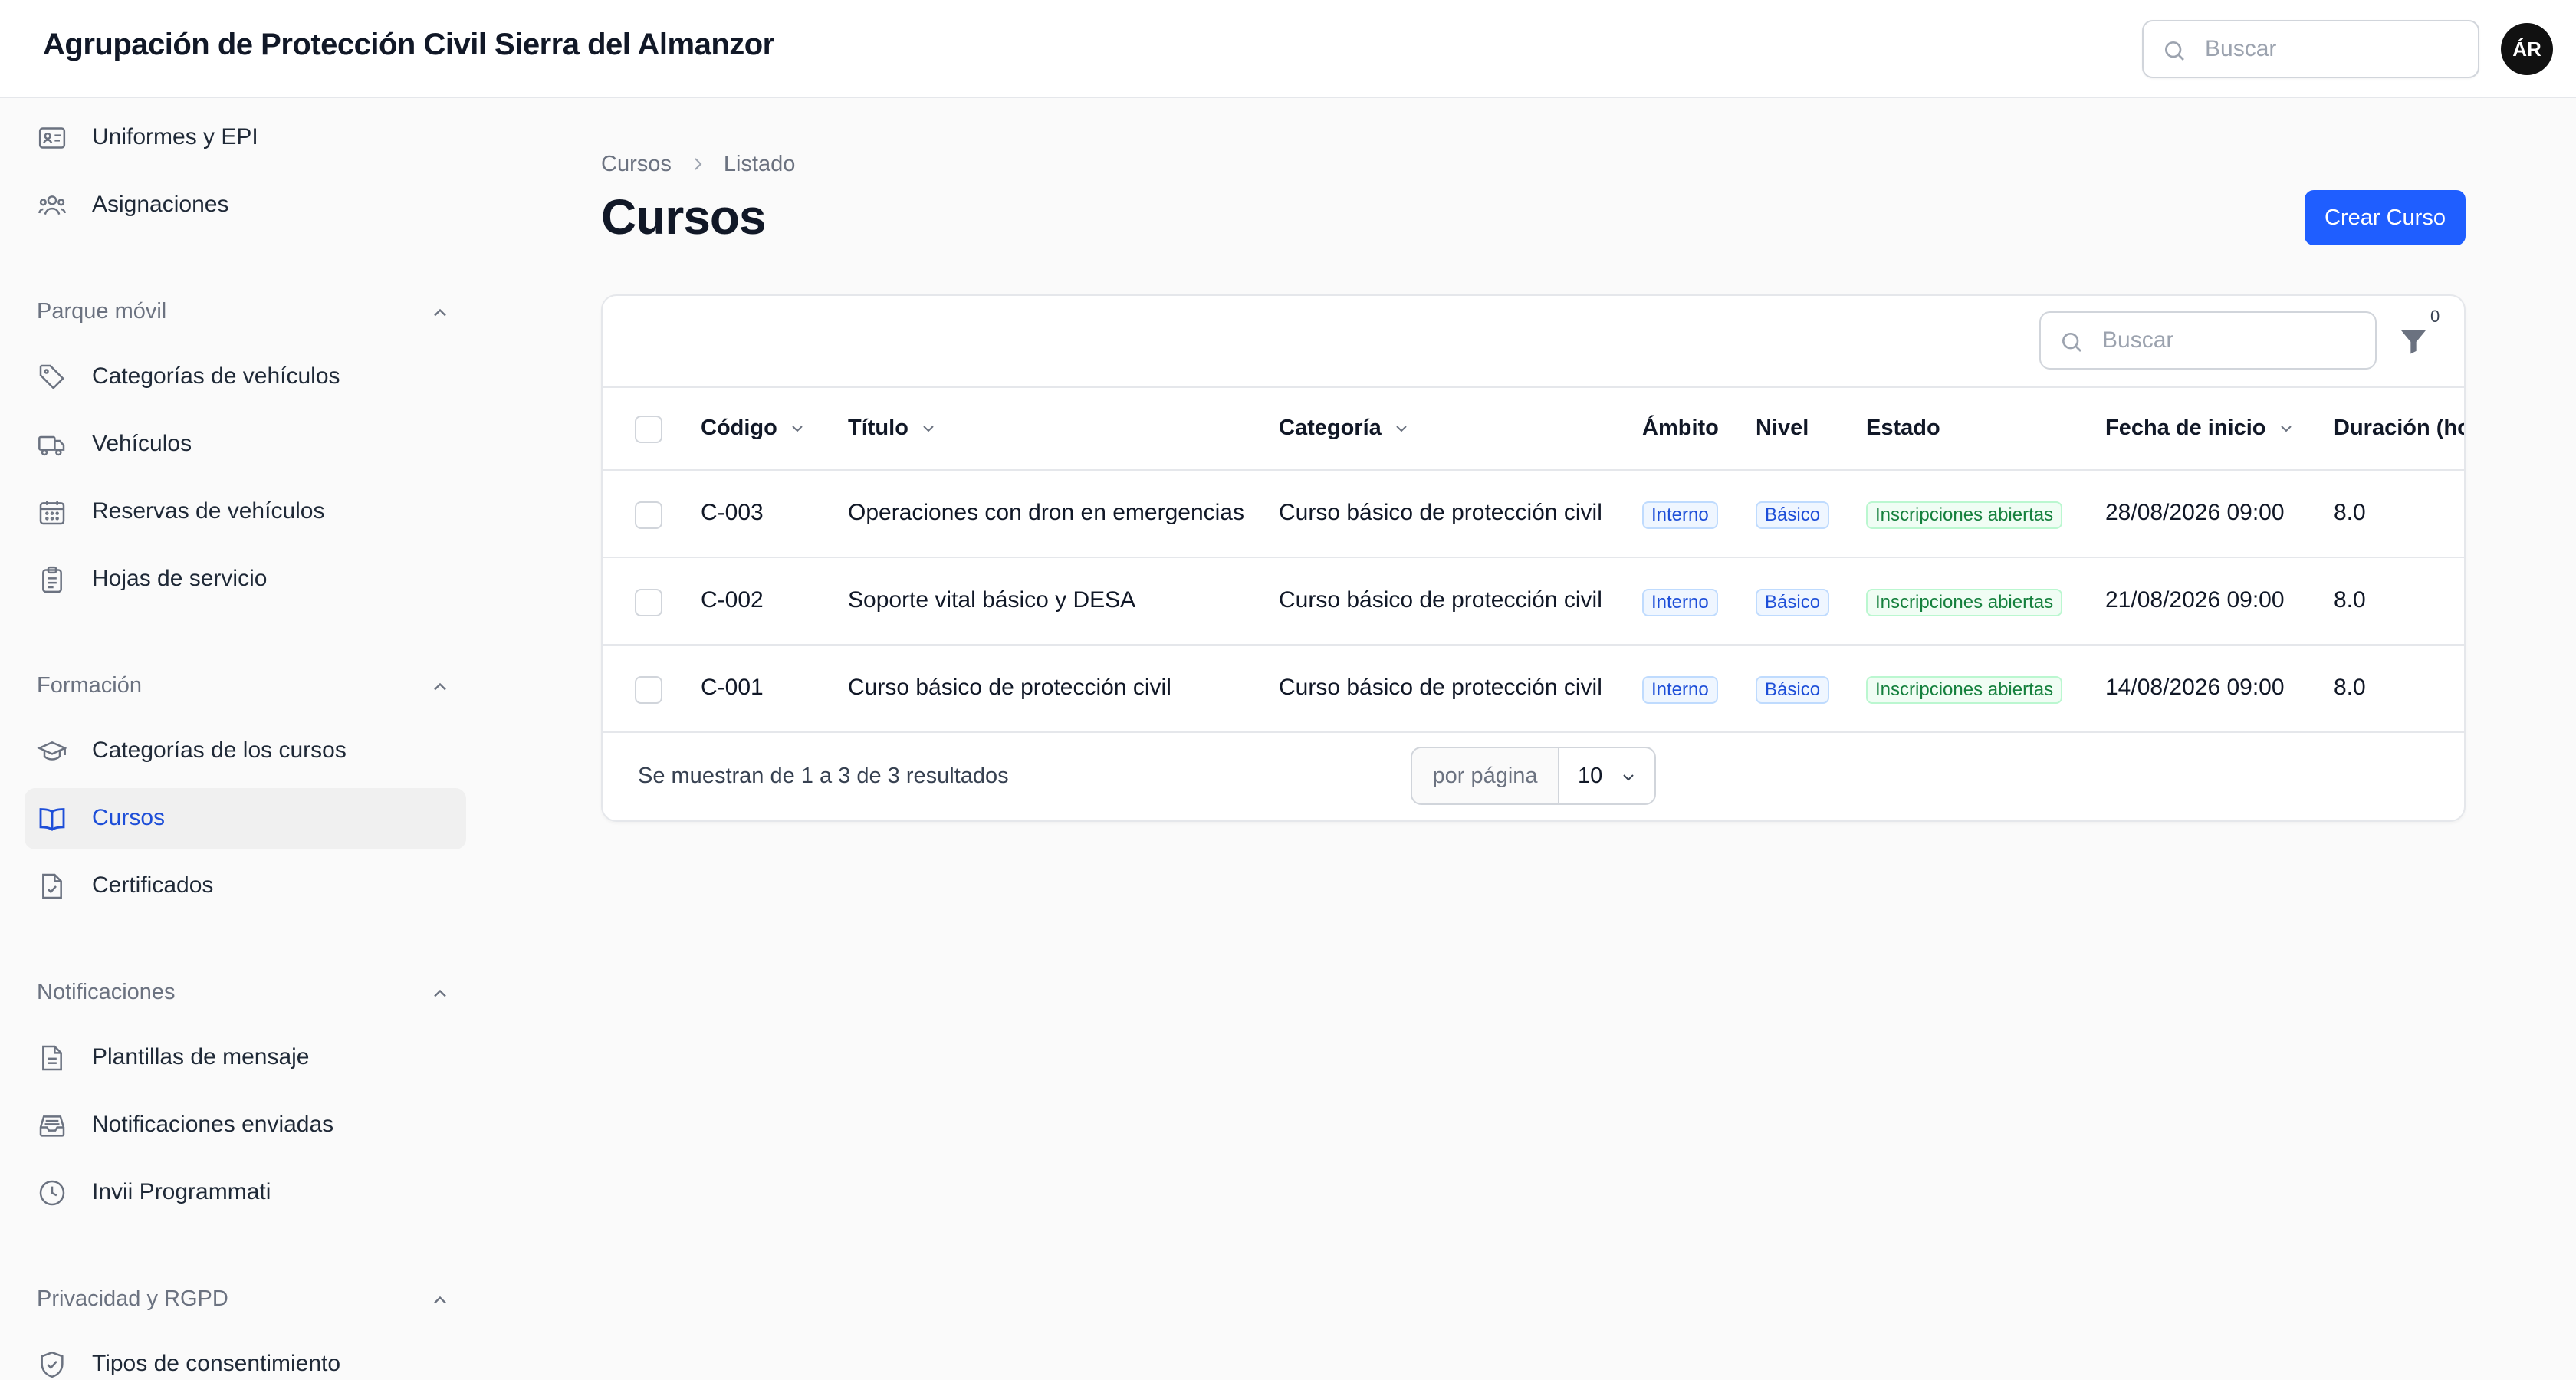 This screenshot has width=2576, height=1380. I want to click on group-header-notificaciones: Notificaciones, so click(244, 992).